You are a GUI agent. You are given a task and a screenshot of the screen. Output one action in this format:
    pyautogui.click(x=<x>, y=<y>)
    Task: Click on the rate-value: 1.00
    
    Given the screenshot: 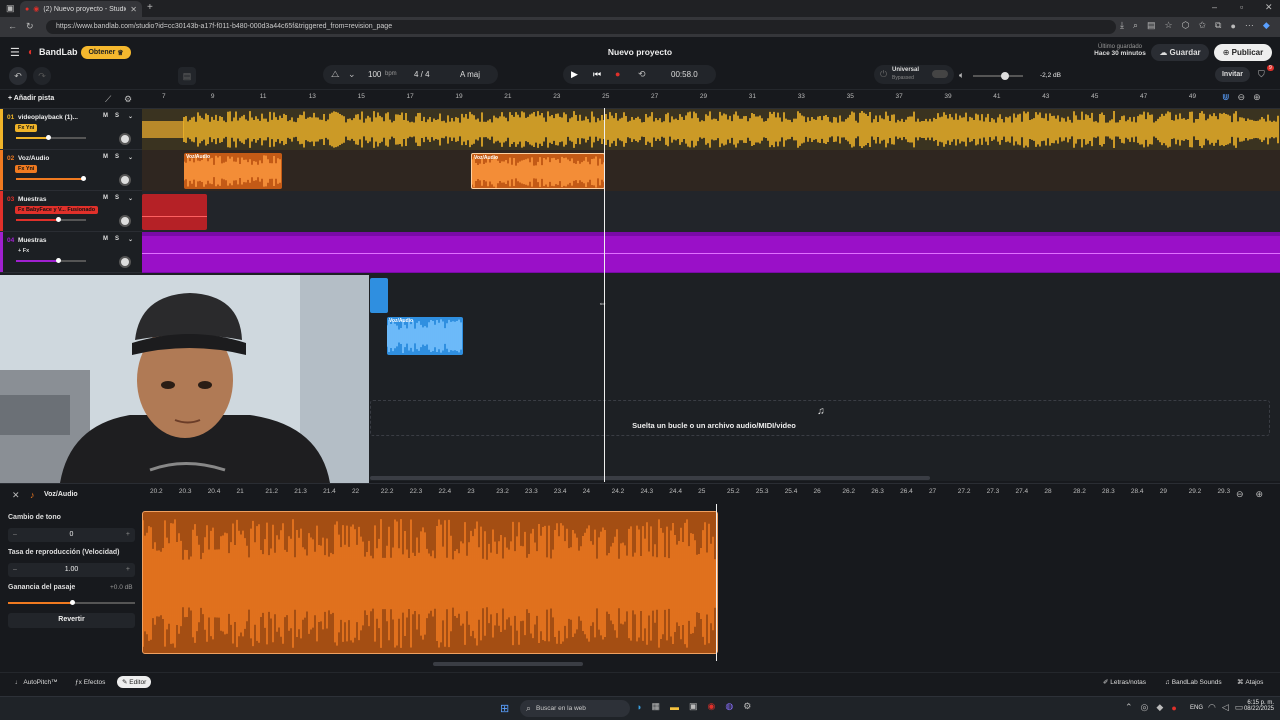 What is the action you would take?
    pyautogui.click(x=72, y=569)
    